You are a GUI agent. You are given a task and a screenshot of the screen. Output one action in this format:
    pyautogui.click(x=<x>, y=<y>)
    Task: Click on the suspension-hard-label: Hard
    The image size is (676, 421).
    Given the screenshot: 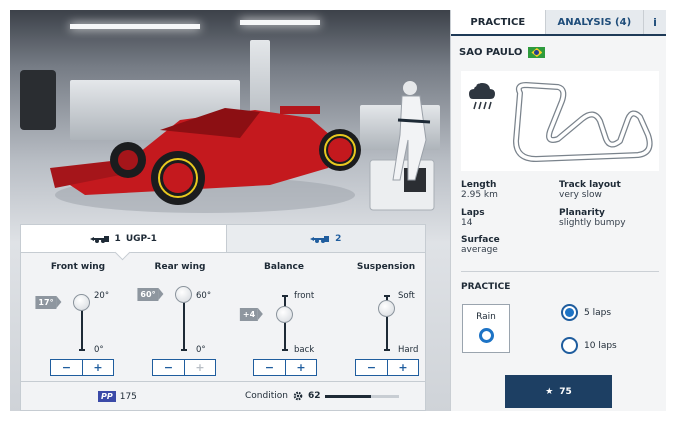 What is the action you would take?
    pyautogui.click(x=408, y=350)
    